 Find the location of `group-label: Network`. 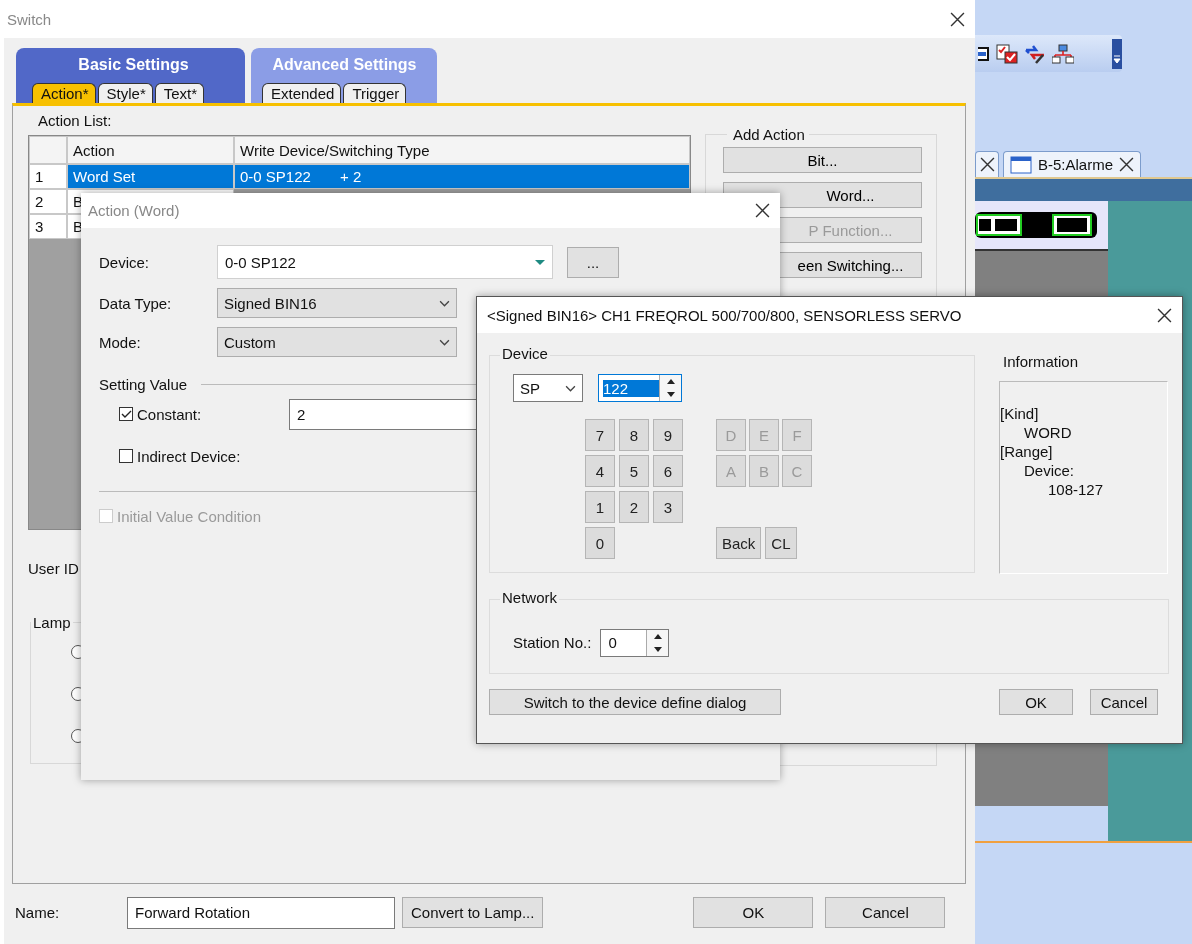

group-label: Network is located at coordinates (529, 597).